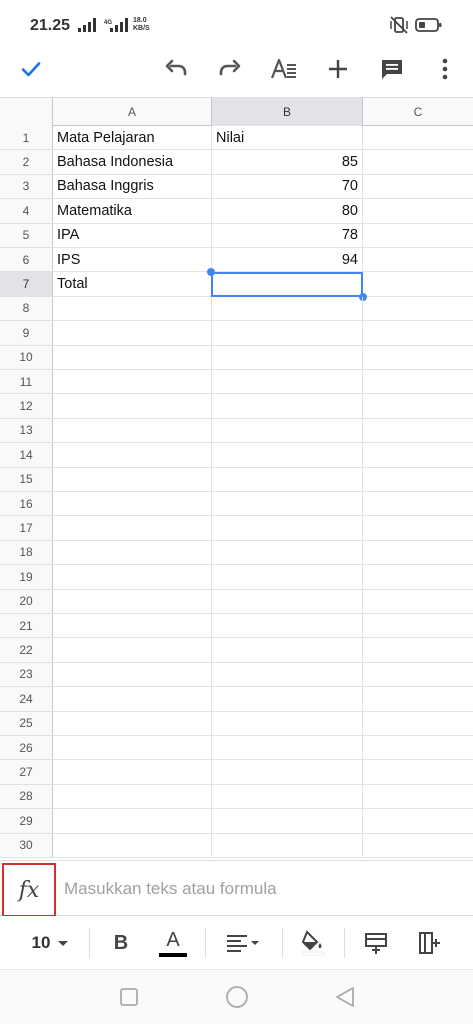  I want to click on cell-c6, so click(418, 259).